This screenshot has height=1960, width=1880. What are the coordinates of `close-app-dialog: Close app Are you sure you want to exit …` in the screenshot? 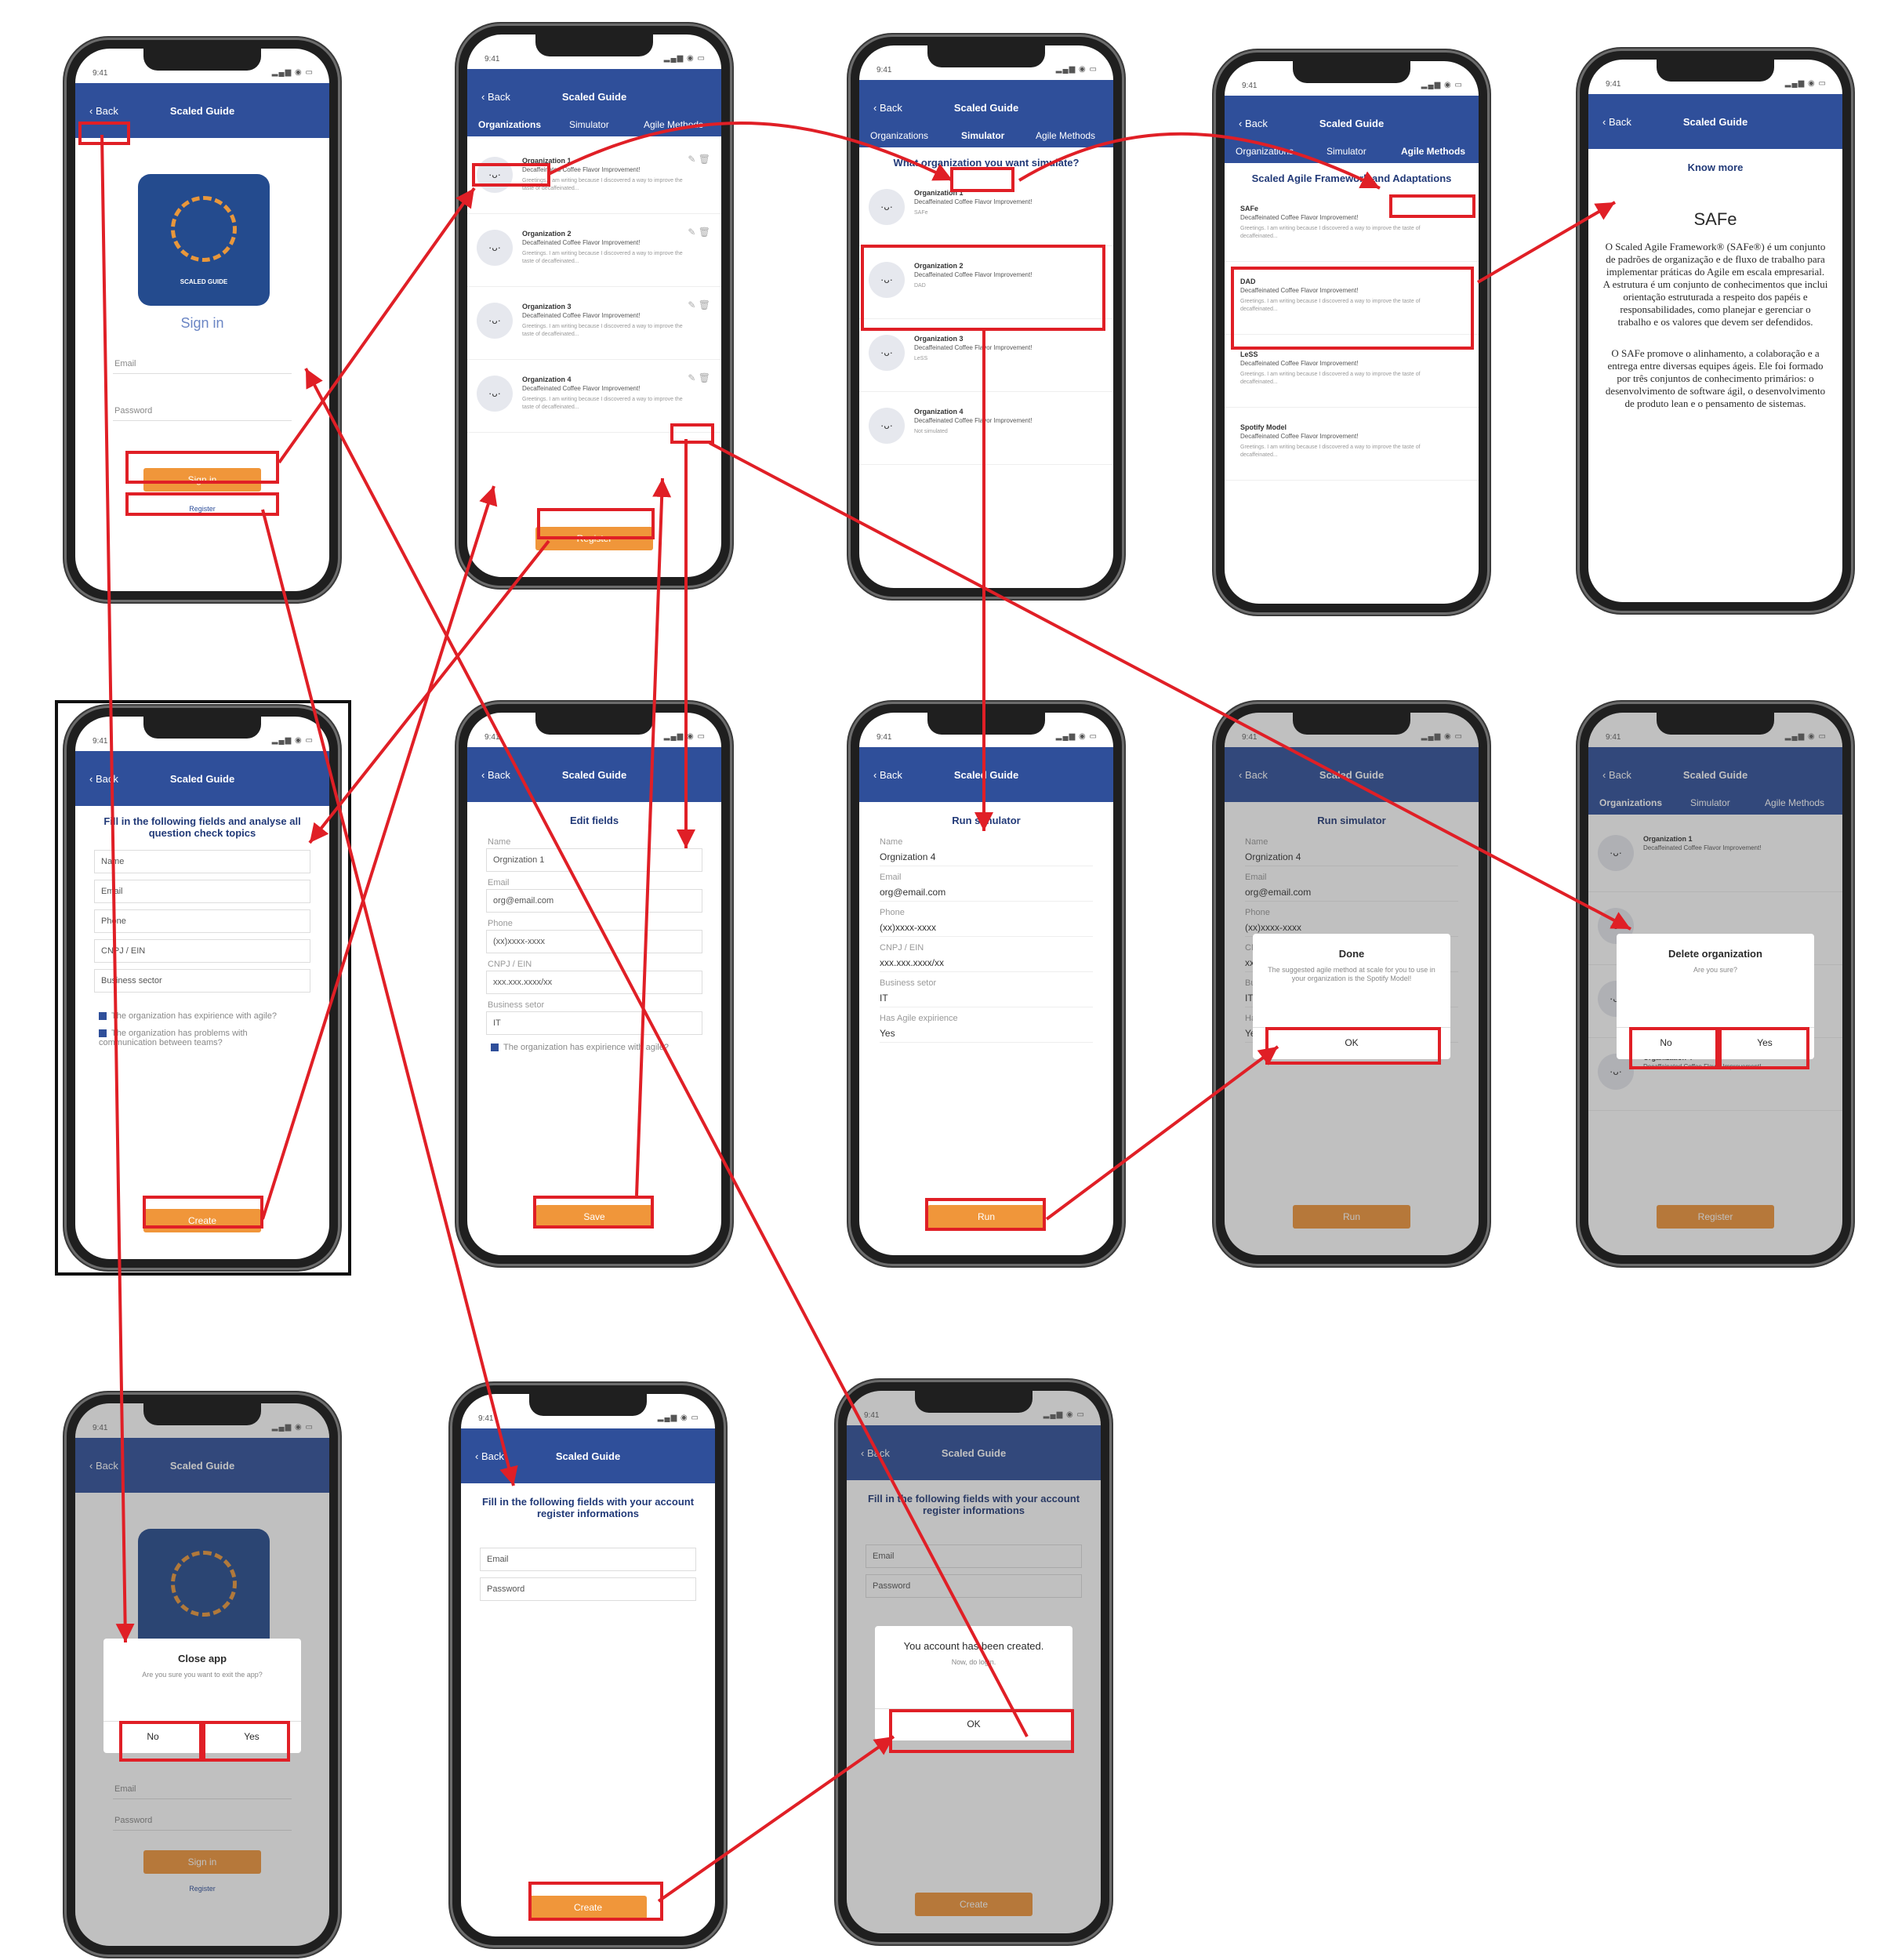 It's located at (202, 1696).